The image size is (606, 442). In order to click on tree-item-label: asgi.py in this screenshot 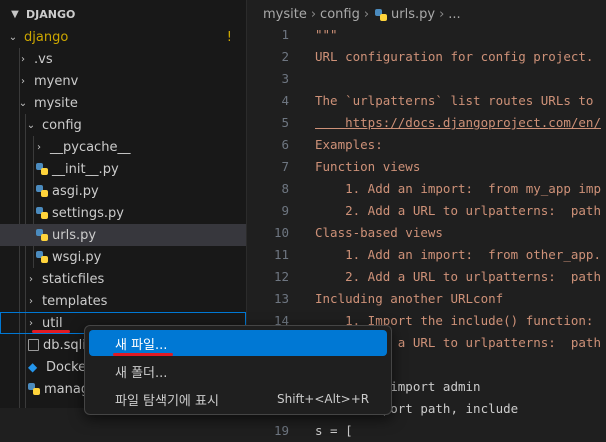, I will do `click(75, 191)`.